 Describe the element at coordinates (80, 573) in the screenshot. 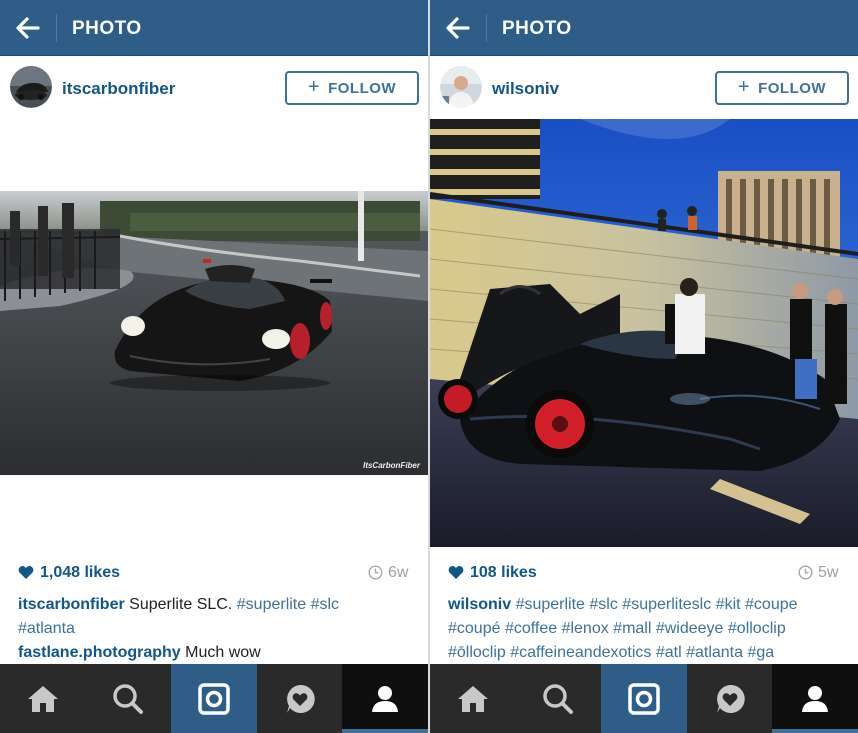

I see `likes-count: 1,048 likes` at that location.